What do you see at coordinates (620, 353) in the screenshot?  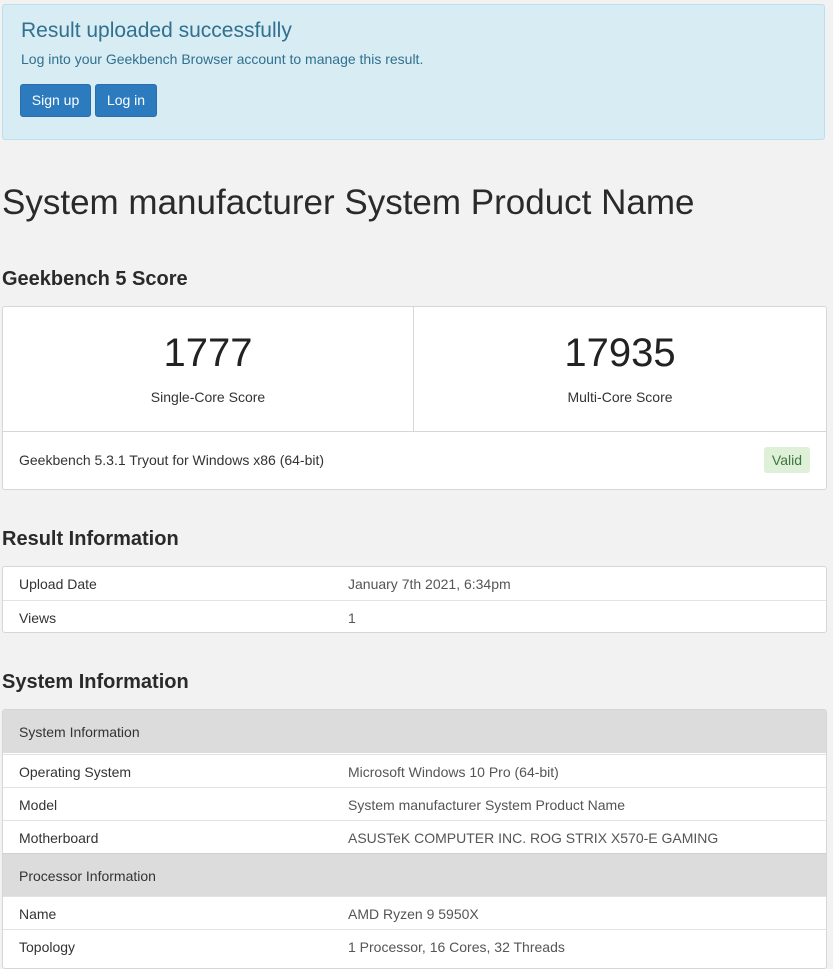 I see `multi-core-score: 17935` at bounding box center [620, 353].